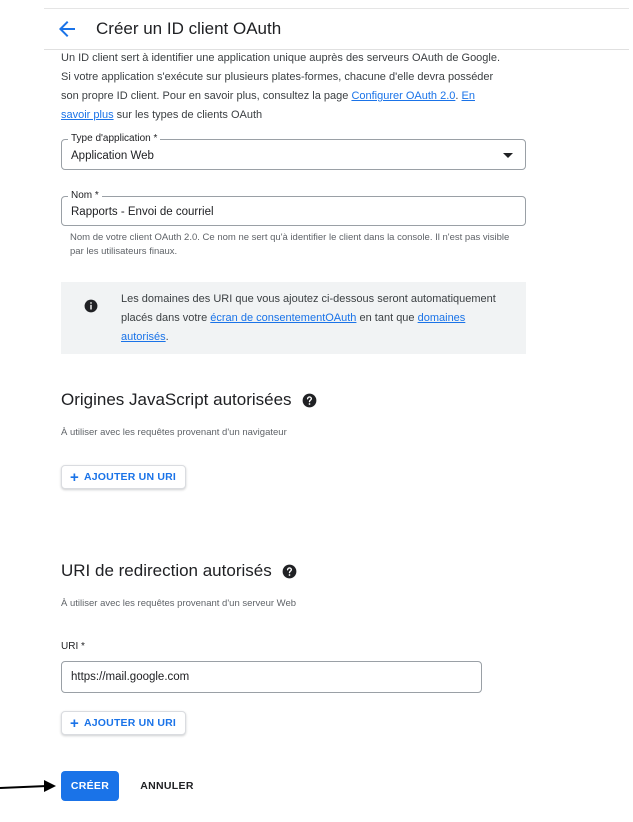 The width and height of the screenshot is (633, 822). I want to click on page-title: Créer un ID client OAuth, so click(189, 28).